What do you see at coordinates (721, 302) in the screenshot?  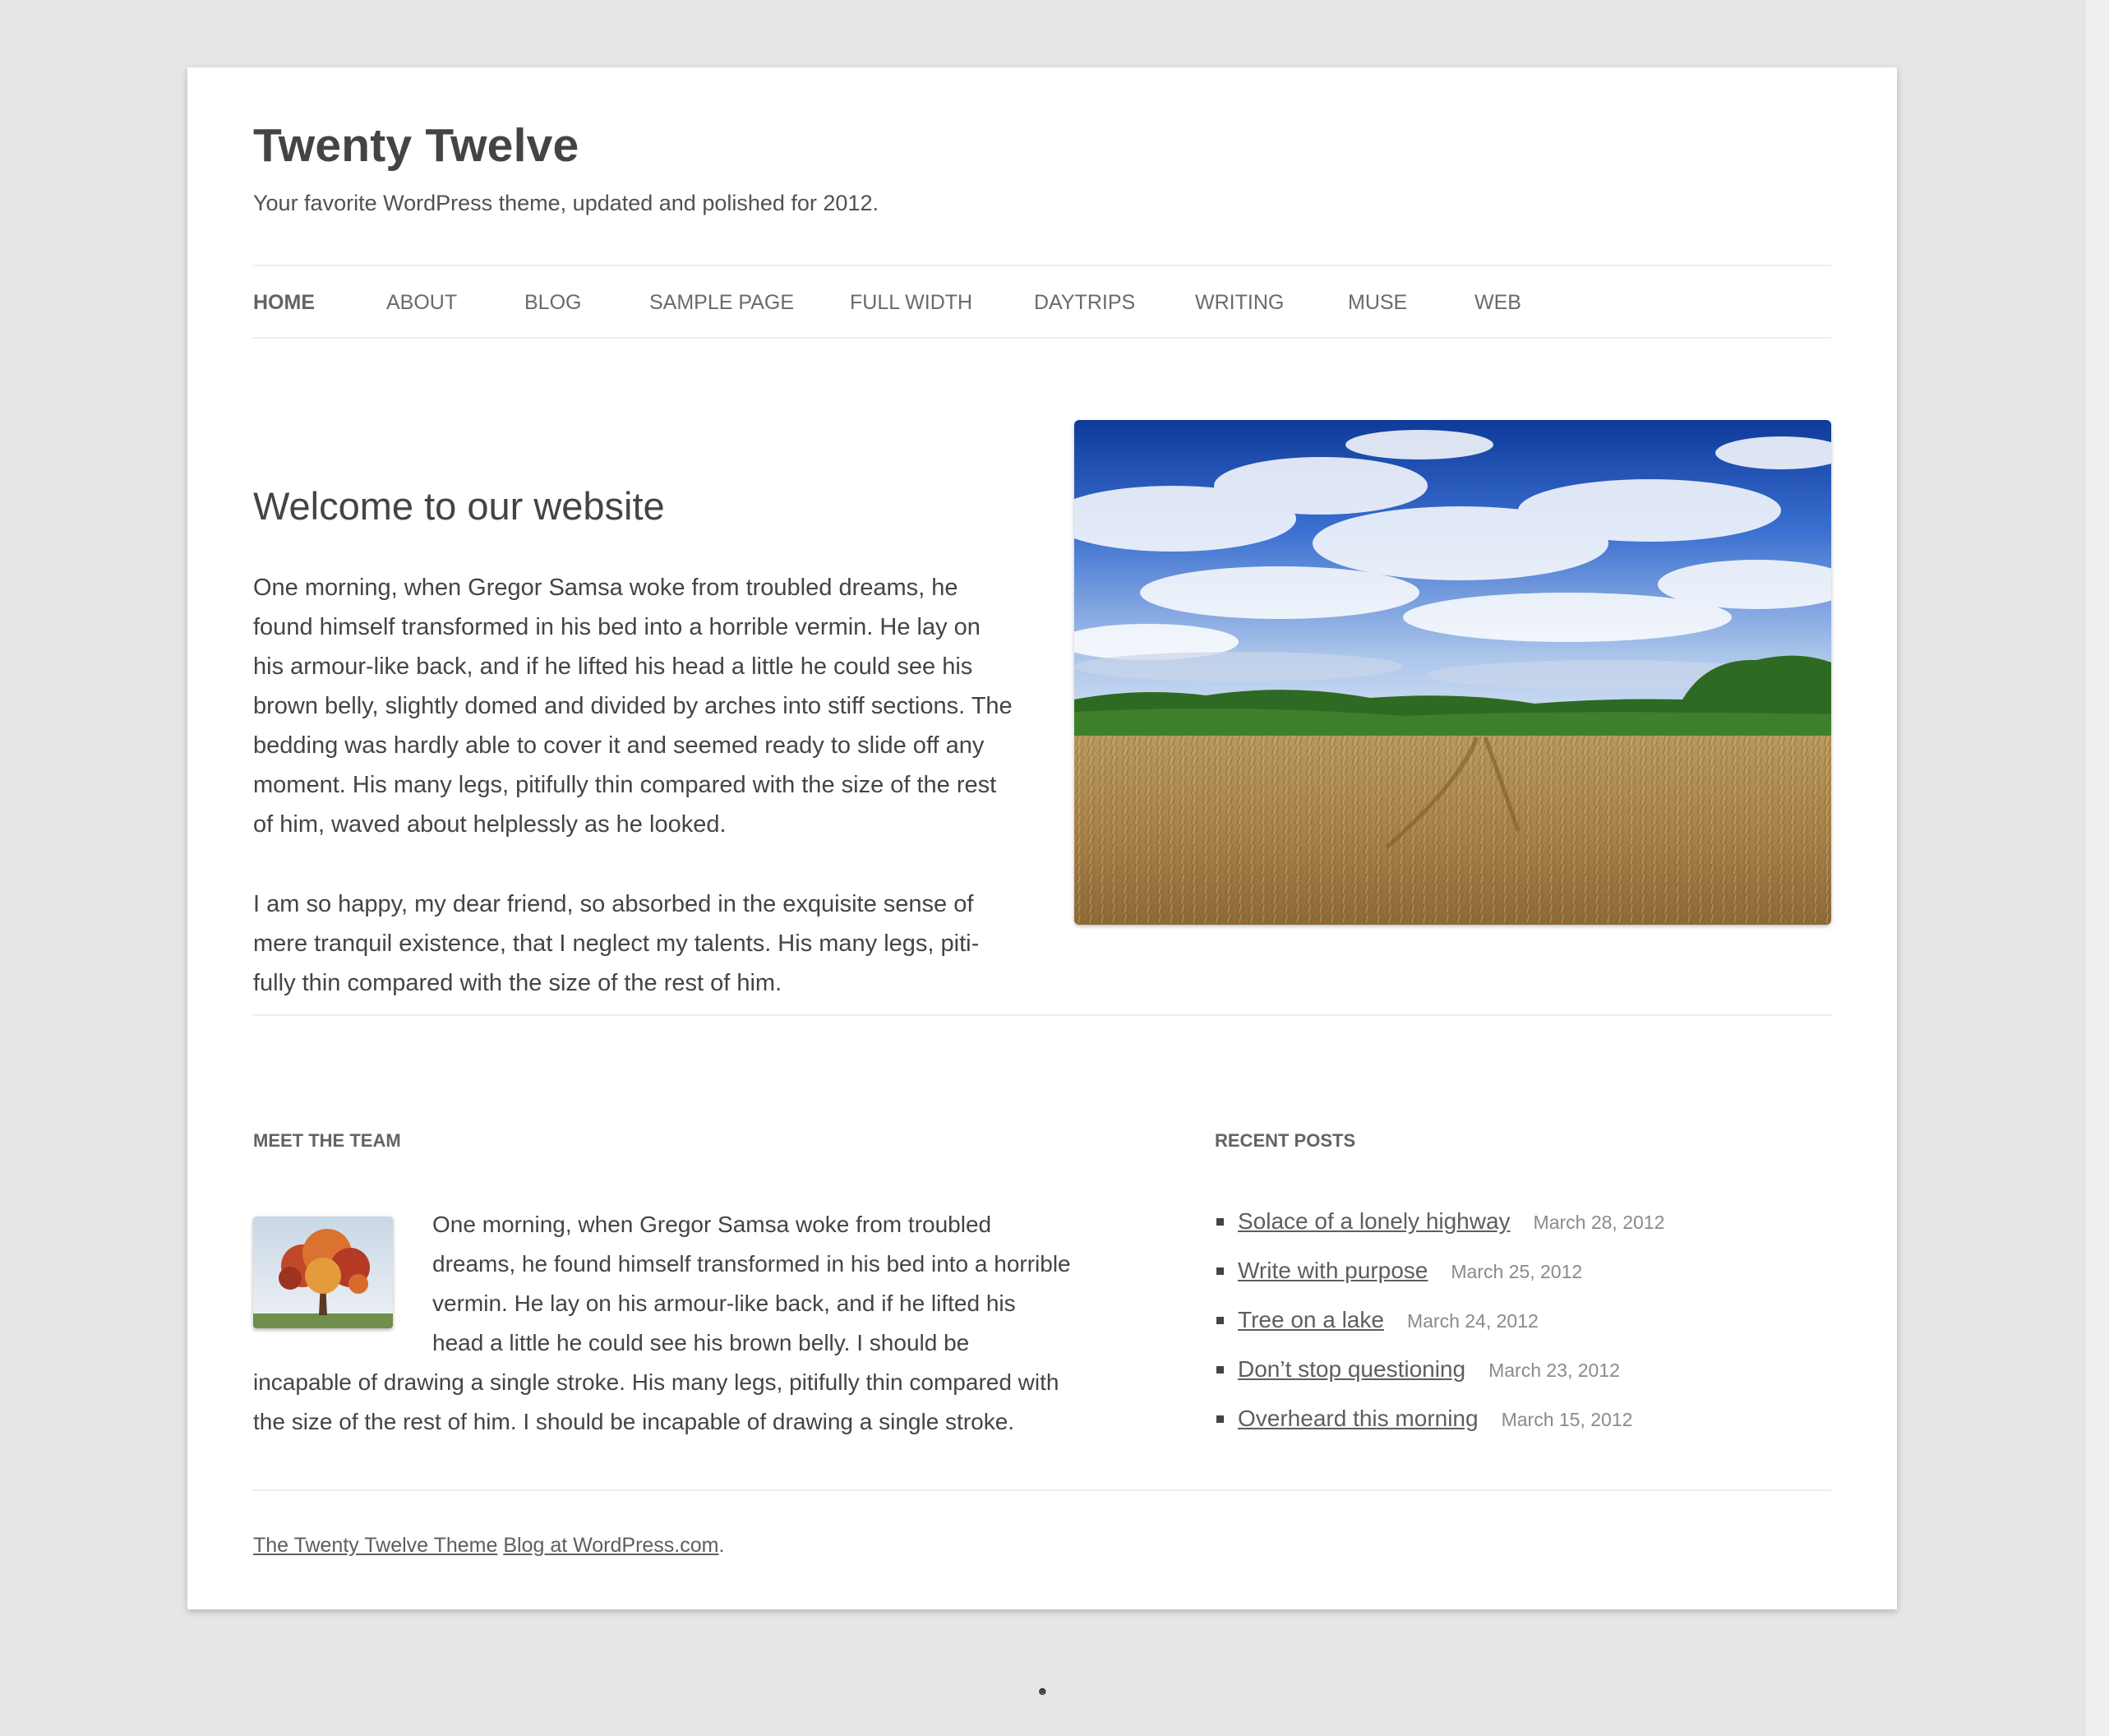 I see `nav-item-sample-page: SAMPLE PAGE` at bounding box center [721, 302].